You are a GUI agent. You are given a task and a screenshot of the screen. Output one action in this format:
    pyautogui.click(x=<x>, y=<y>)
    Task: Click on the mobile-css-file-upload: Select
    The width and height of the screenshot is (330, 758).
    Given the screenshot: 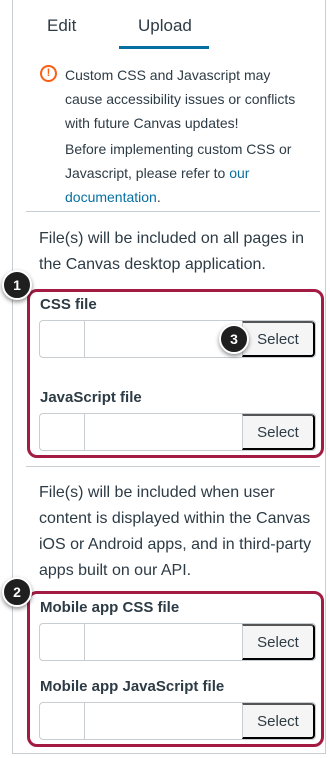 What is the action you would take?
    pyautogui.click(x=177, y=642)
    